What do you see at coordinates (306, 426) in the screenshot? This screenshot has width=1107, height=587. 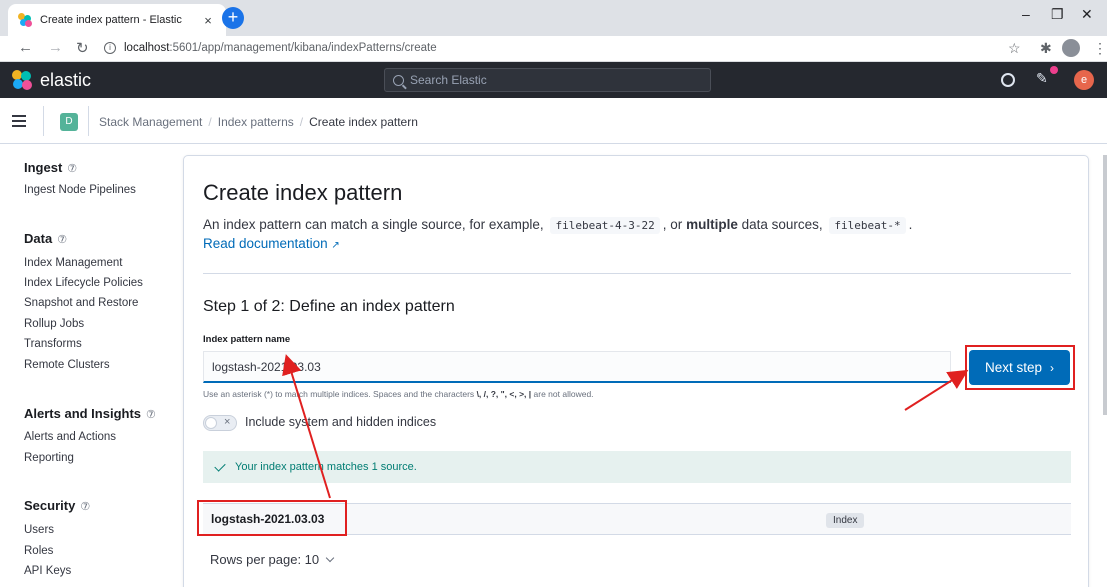 I see `annotation-arrow-to-input` at bounding box center [306, 426].